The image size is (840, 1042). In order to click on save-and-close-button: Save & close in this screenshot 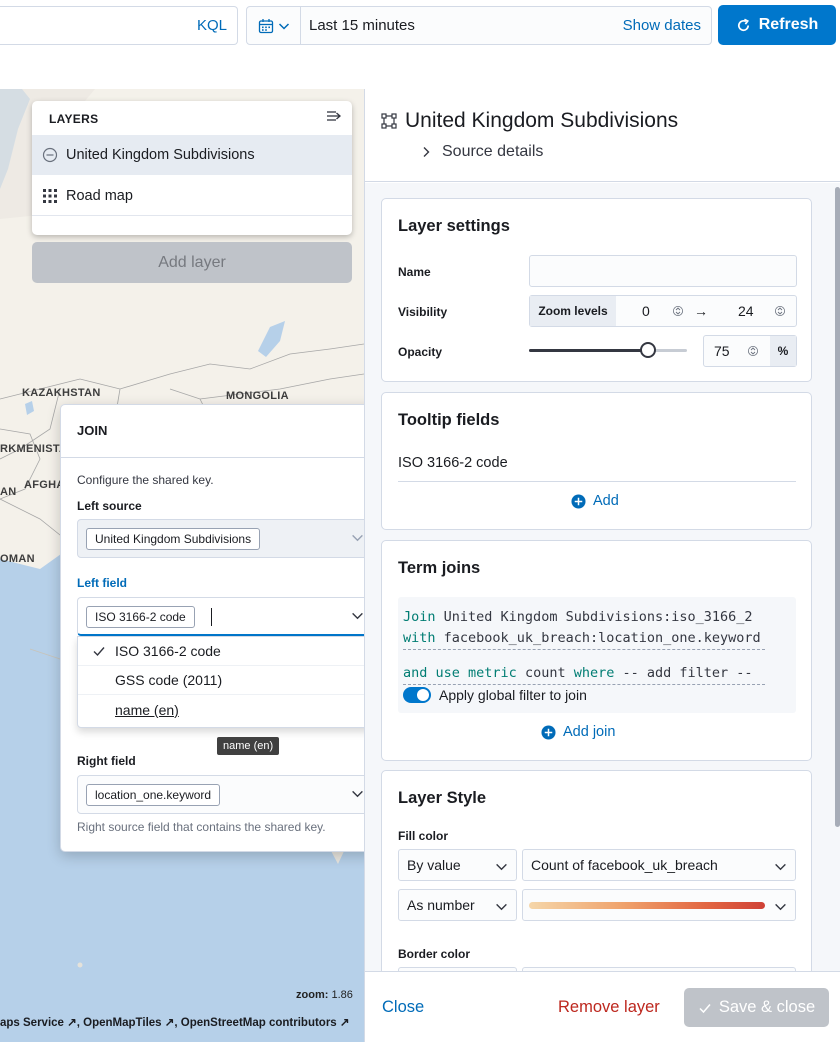, I will do `click(756, 1007)`.